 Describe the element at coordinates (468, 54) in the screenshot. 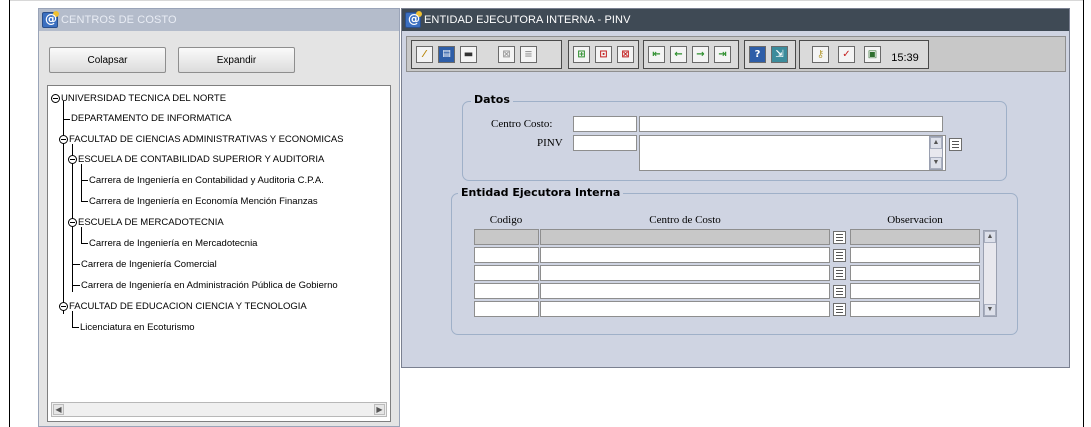

I see `print-icon: ▬` at that location.